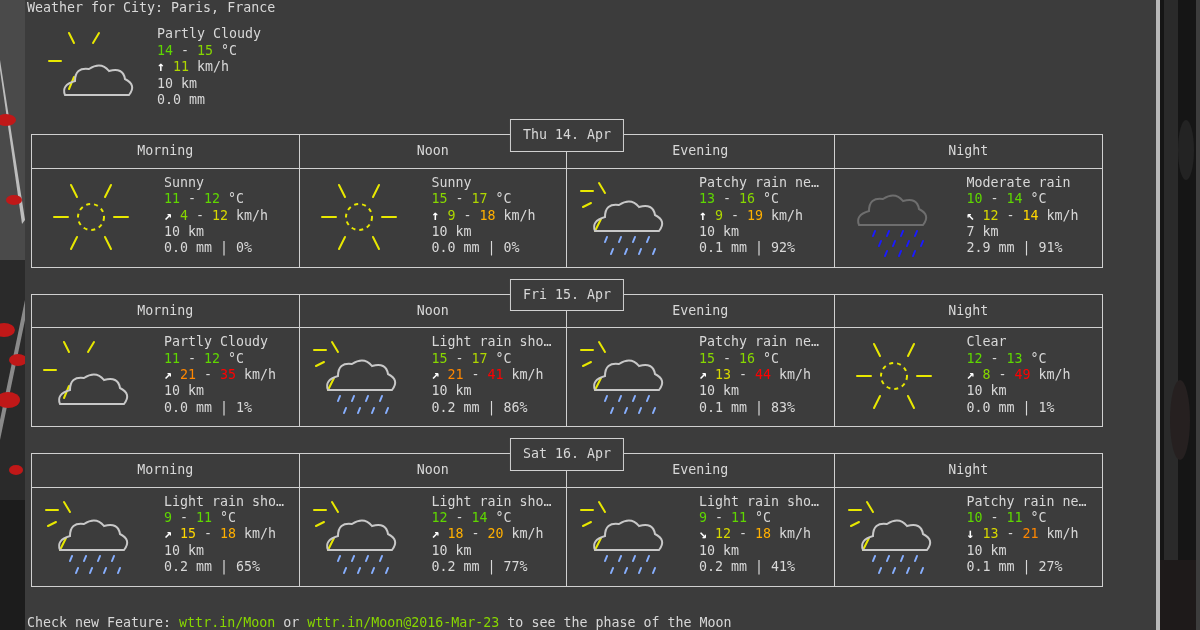  What do you see at coordinates (152, 8) in the screenshot?
I see `page-title: Weather for City: Paris, France` at bounding box center [152, 8].